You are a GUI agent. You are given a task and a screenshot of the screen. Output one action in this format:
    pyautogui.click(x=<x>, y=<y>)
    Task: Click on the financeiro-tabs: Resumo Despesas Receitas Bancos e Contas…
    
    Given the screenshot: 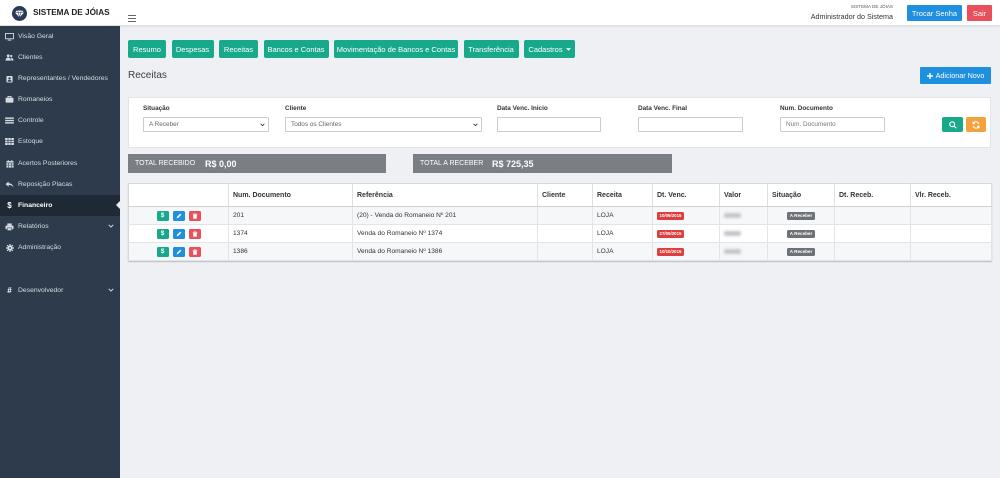 What is the action you would take?
    pyautogui.click(x=351, y=49)
    